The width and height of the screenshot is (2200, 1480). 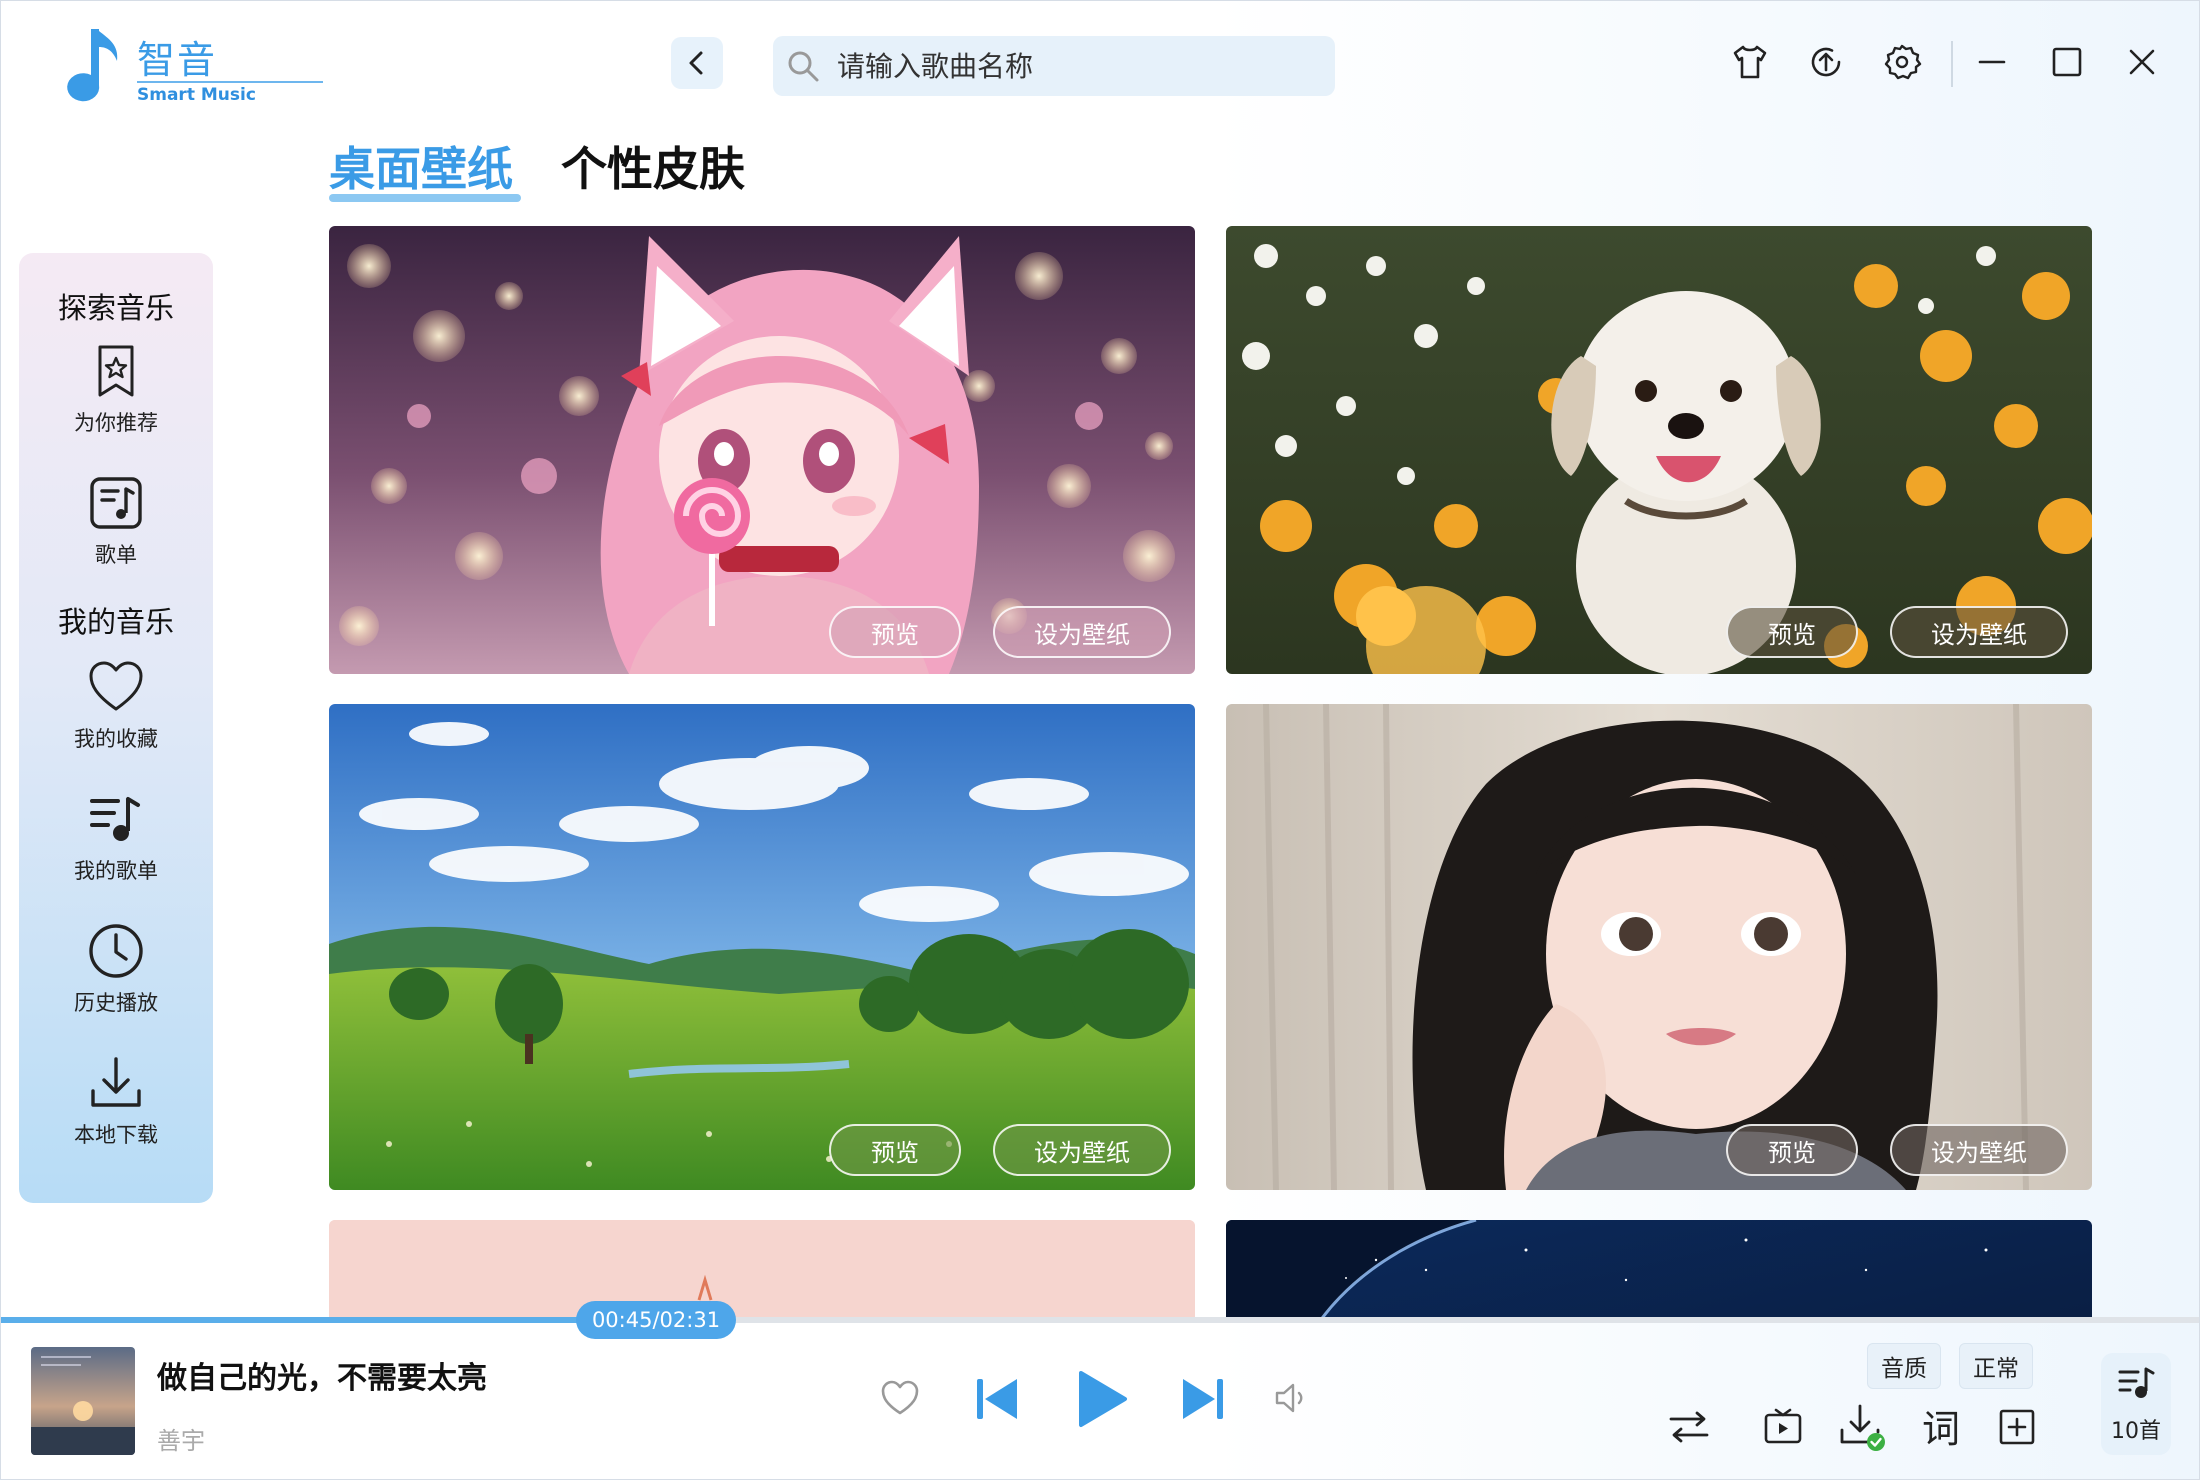 I want to click on upload-icon, so click(x=1826, y=62).